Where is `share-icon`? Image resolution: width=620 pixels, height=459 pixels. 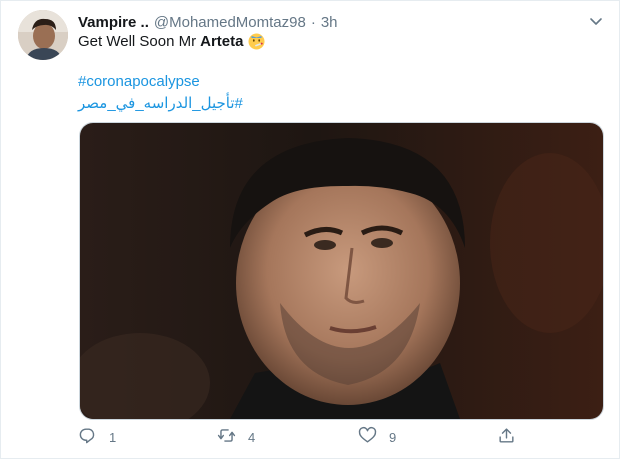 share-icon is located at coordinates (506, 437).